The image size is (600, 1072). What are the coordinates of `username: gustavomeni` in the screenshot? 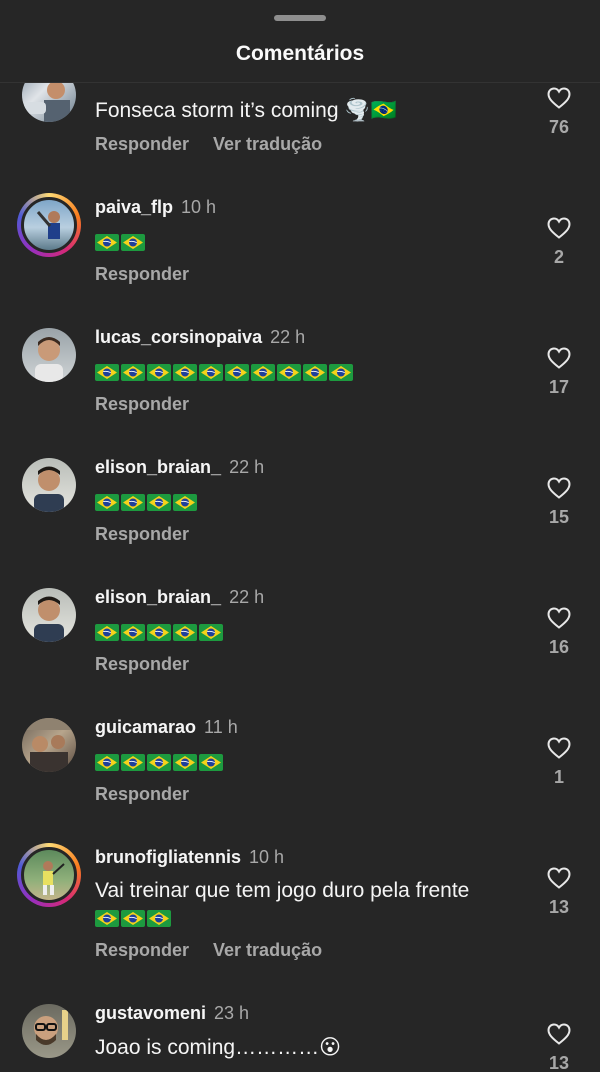 It's located at (150, 1013).